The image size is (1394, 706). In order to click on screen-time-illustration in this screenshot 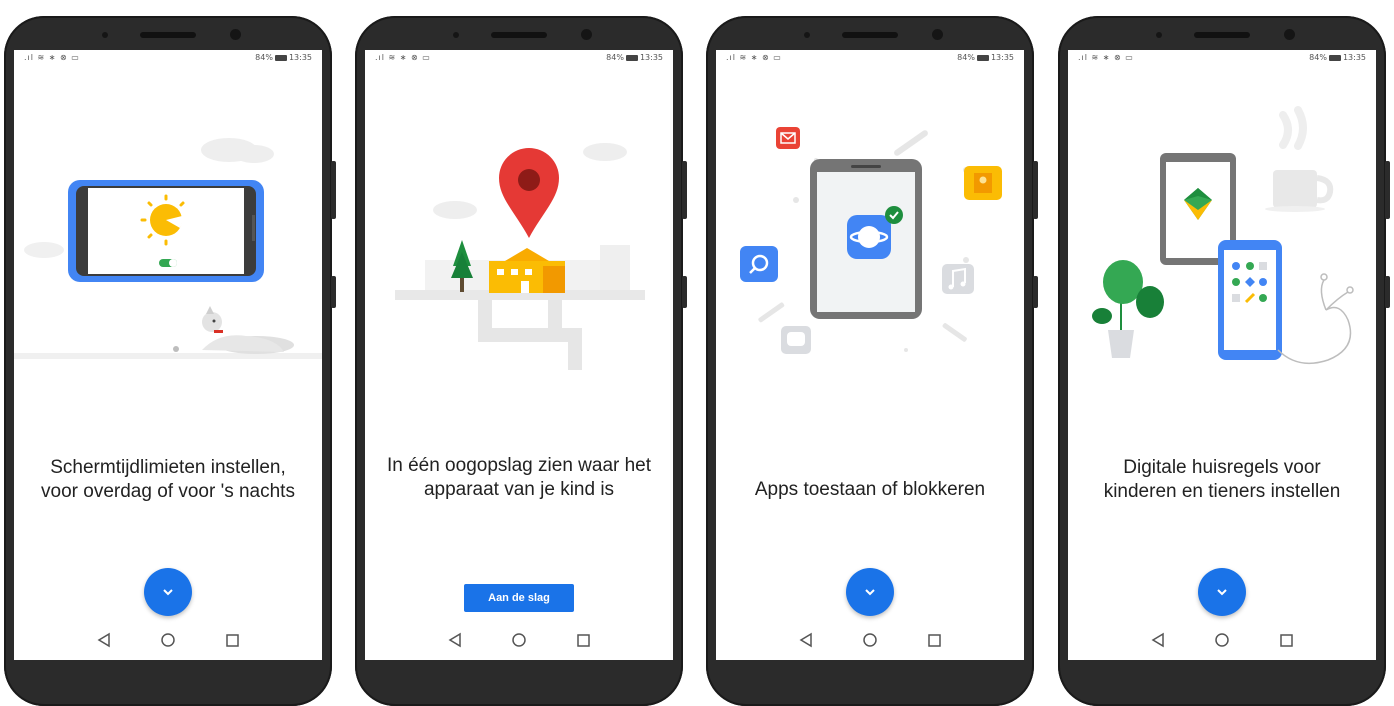, I will do `click(168, 248)`.